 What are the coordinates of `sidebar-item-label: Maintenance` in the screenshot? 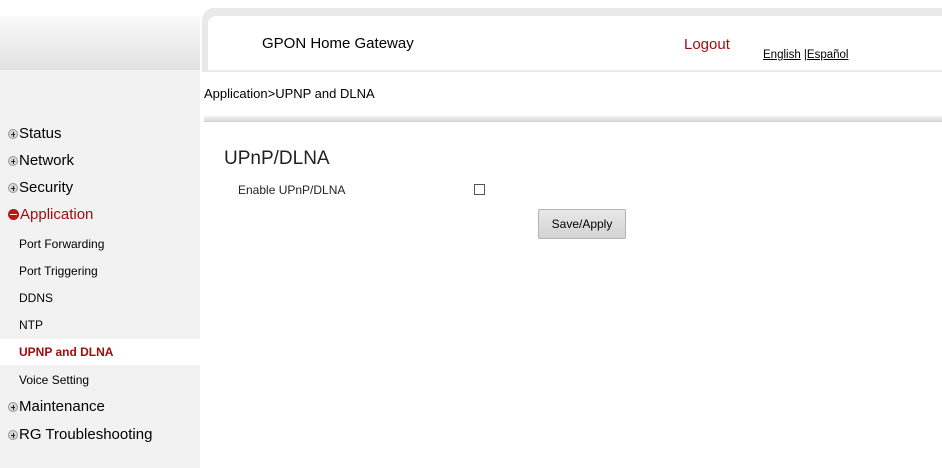 It's located at (62, 406).